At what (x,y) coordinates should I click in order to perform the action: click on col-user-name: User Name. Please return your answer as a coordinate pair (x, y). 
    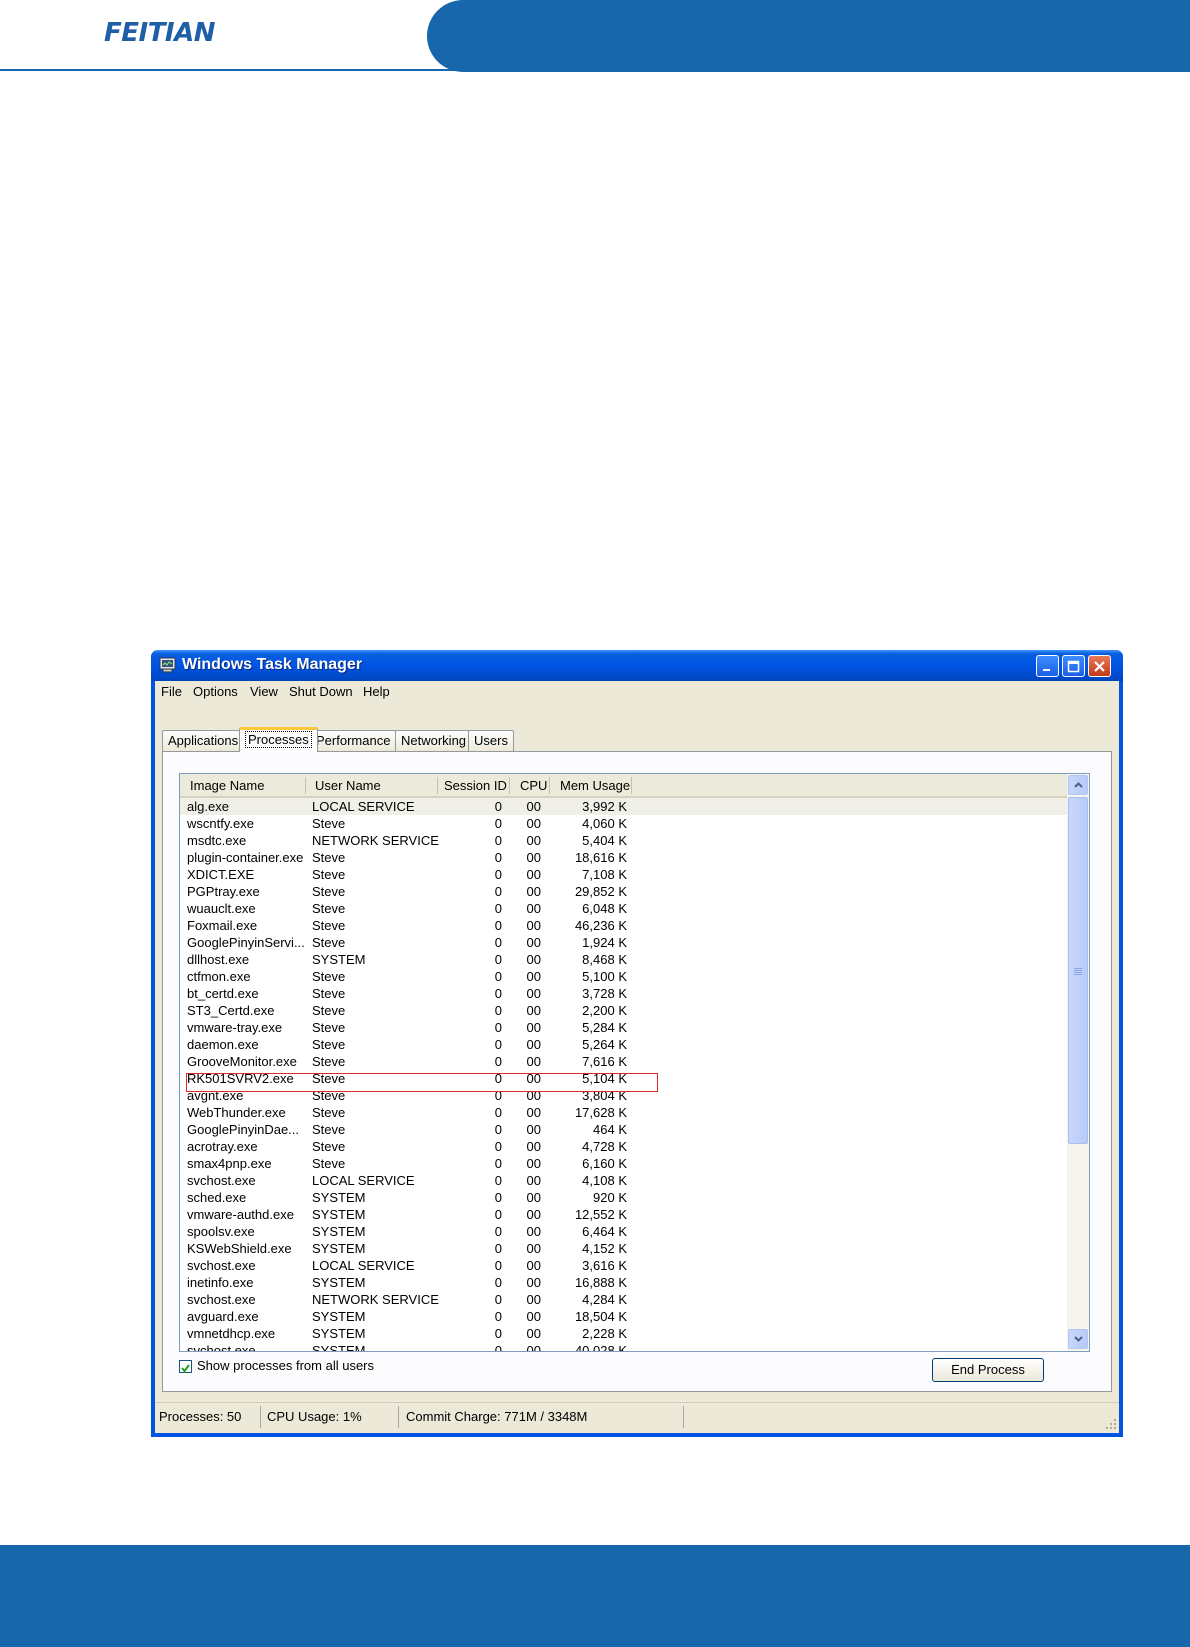
    Looking at the image, I should click on (348, 785).